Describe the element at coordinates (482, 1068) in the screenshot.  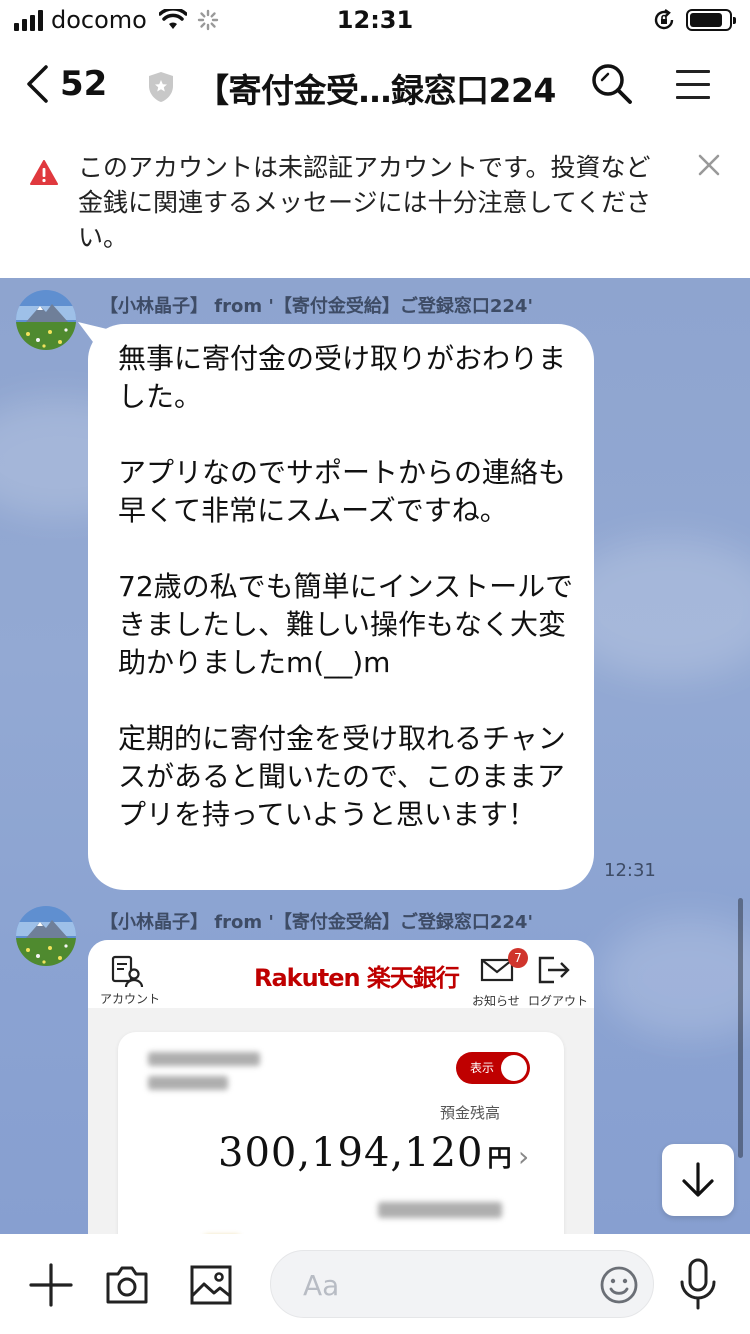
I see `toggle-label: 表示` at that location.